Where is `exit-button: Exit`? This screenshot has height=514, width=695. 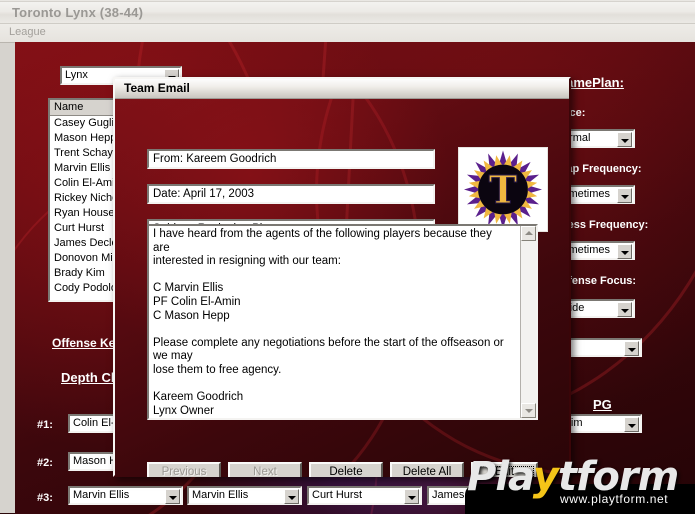
exit-button: Exit is located at coordinates (504, 469).